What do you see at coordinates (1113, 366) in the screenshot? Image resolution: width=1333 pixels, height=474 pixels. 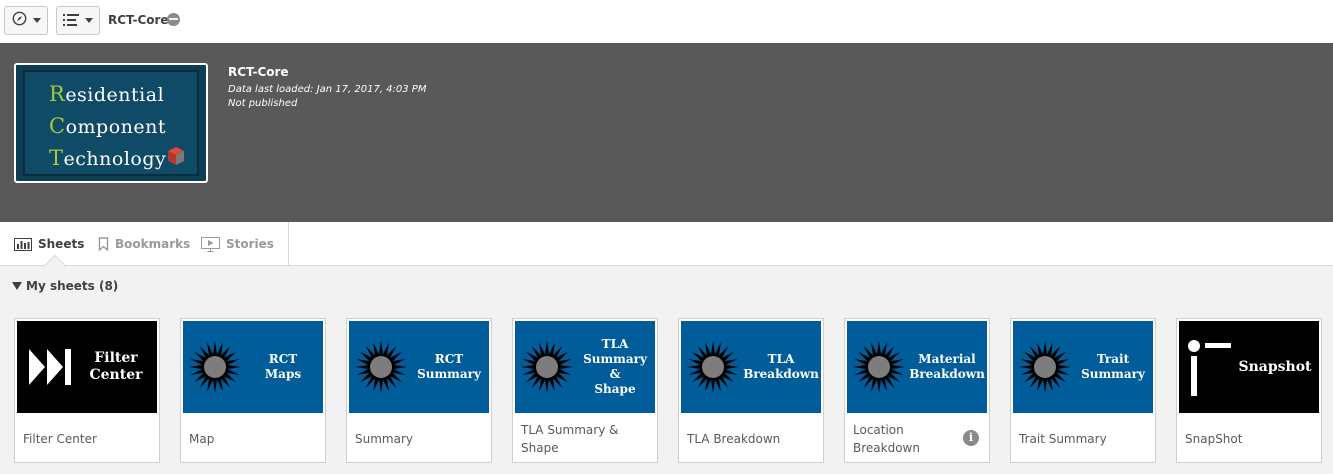 I see `sheet-thumbnail-text: Trait Summary` at bounding box center [1113, 366].